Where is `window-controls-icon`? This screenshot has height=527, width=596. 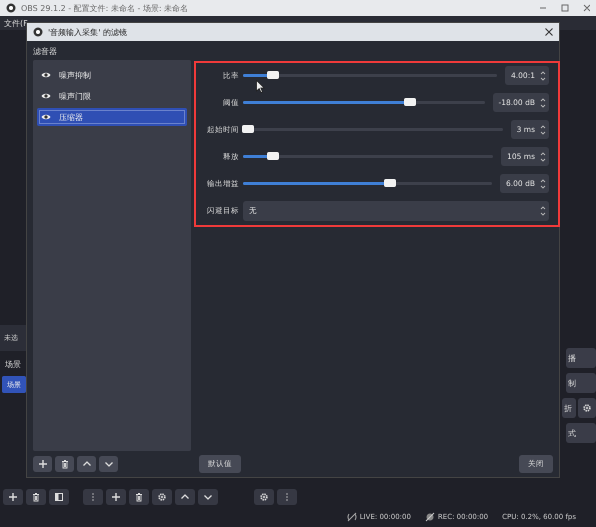
window-controls-icon is located at coordinates (565, 8).